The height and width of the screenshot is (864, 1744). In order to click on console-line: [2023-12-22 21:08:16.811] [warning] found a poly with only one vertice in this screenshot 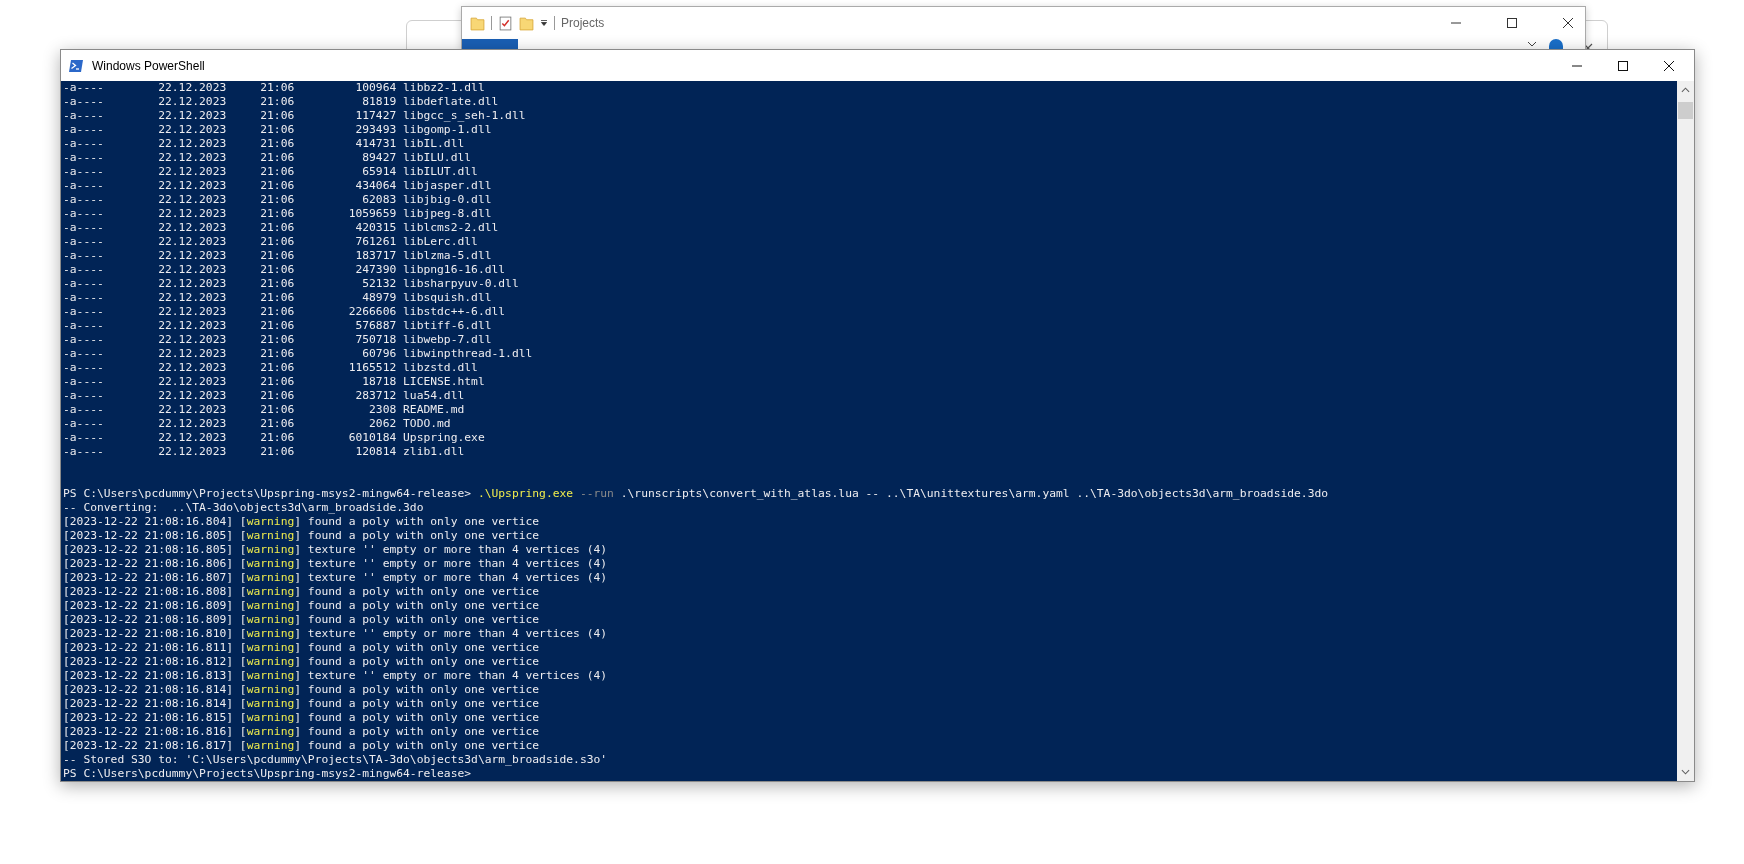, I will do `click(302, 648)`.